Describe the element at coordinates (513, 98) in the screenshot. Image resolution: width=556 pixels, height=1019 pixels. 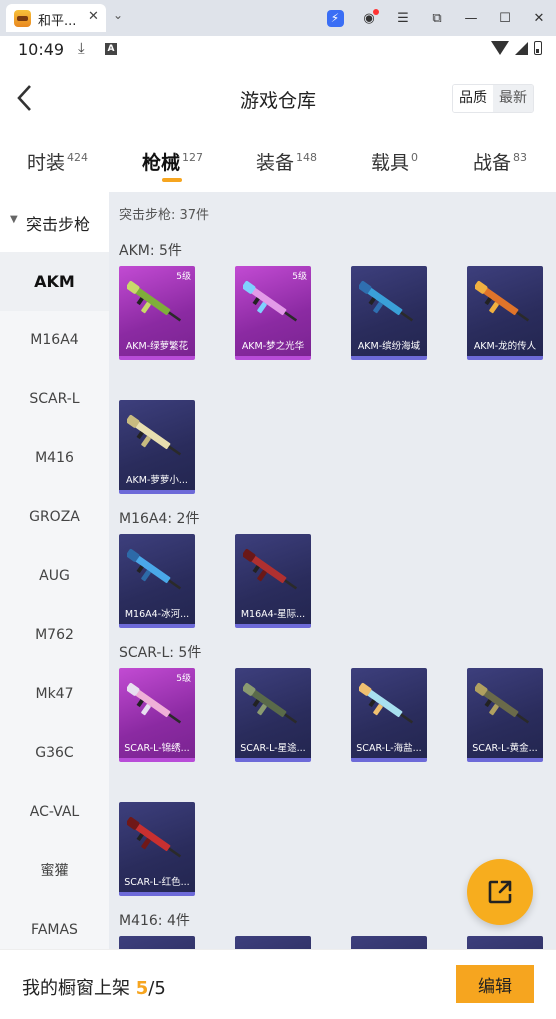
I see `sort-by-newest-button: 最新` at that location.